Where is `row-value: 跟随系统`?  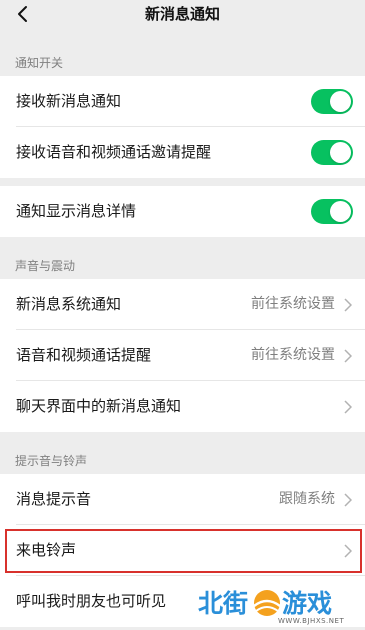 row-value: 跟随系统 is located at coordinates (307, 499).